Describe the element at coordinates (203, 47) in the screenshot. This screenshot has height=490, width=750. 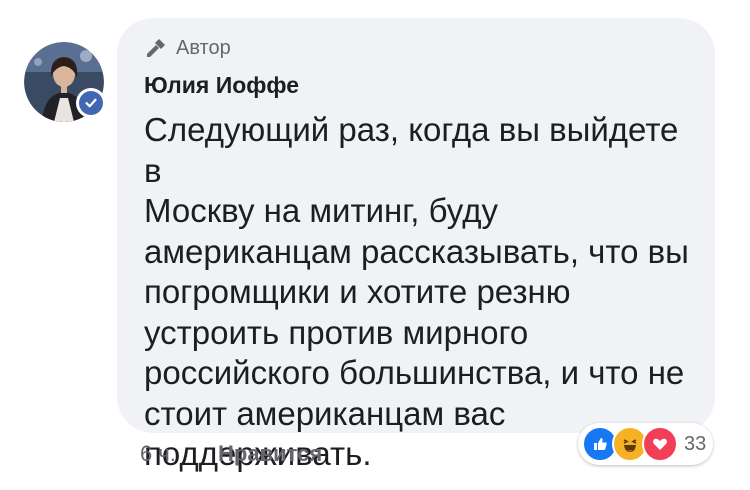
I see `author-badge-label: Автор` at that location.